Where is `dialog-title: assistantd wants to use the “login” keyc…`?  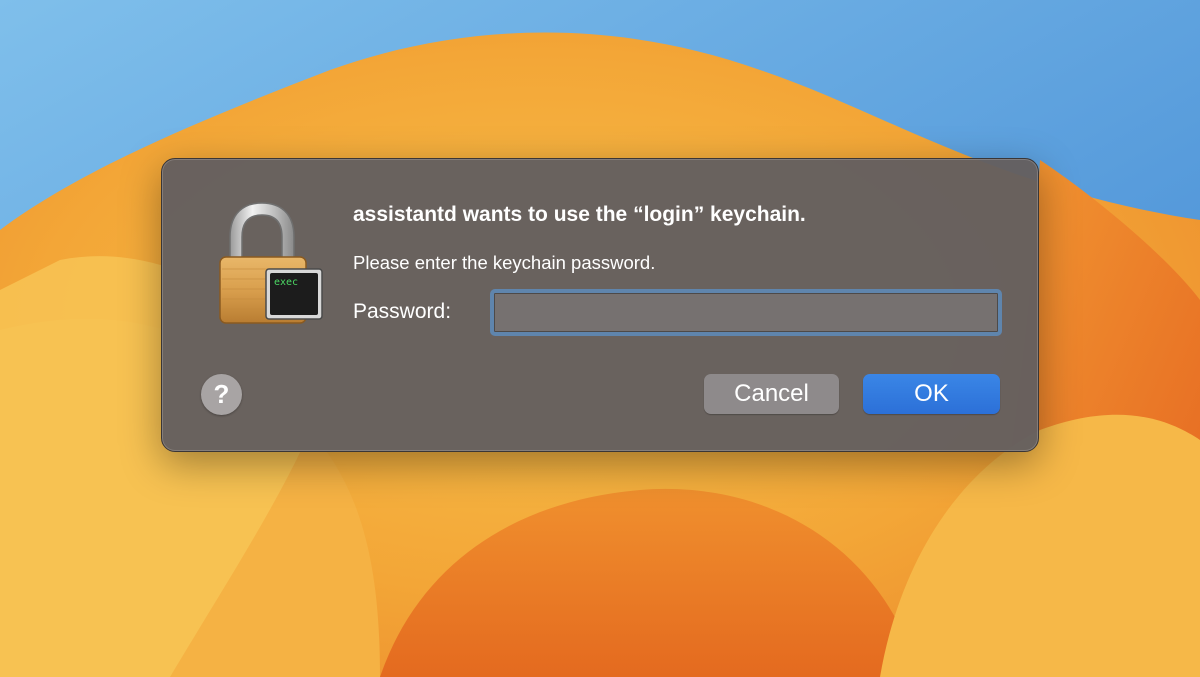
dialog-title: assistantd wants to use the “login” keyc… is located at coordinates (579, 214).